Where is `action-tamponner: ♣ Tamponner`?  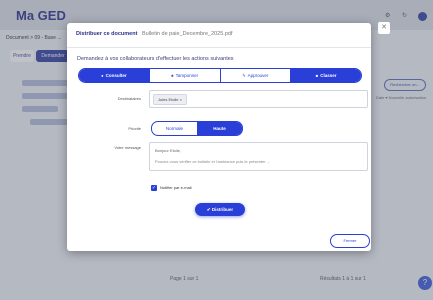 action-tamponner: ♣ Tamponner is located at coordinates (185, 75).